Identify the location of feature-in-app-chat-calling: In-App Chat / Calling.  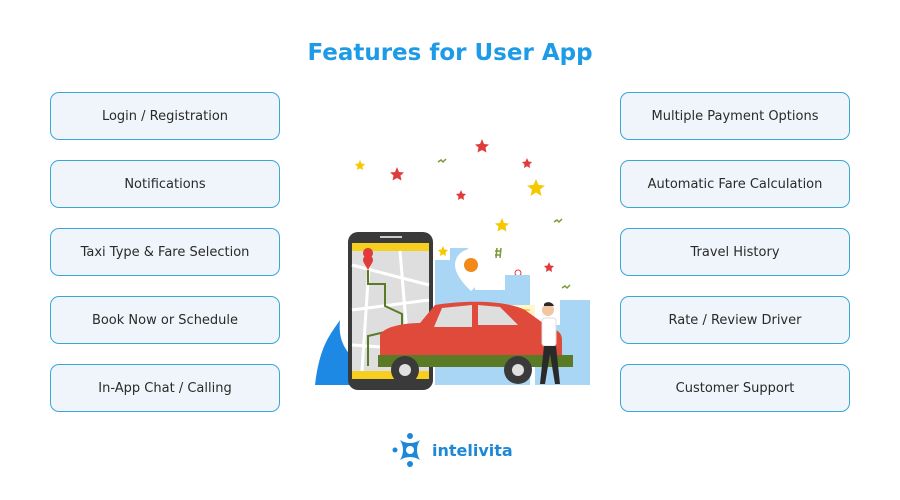
(165, 388).